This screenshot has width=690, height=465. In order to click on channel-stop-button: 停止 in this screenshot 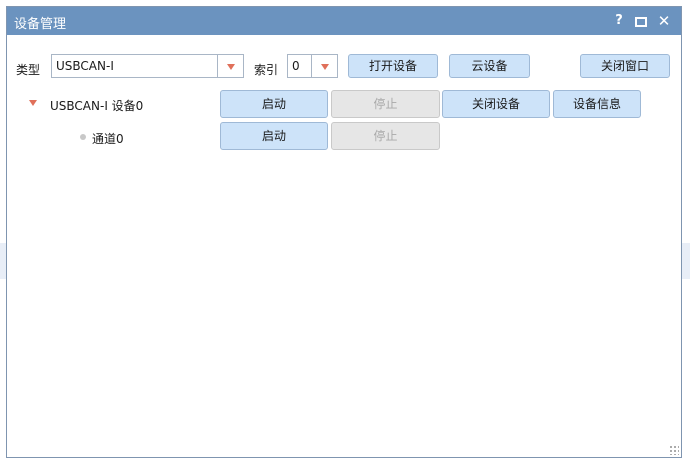, I will do `click(385, 136)`.